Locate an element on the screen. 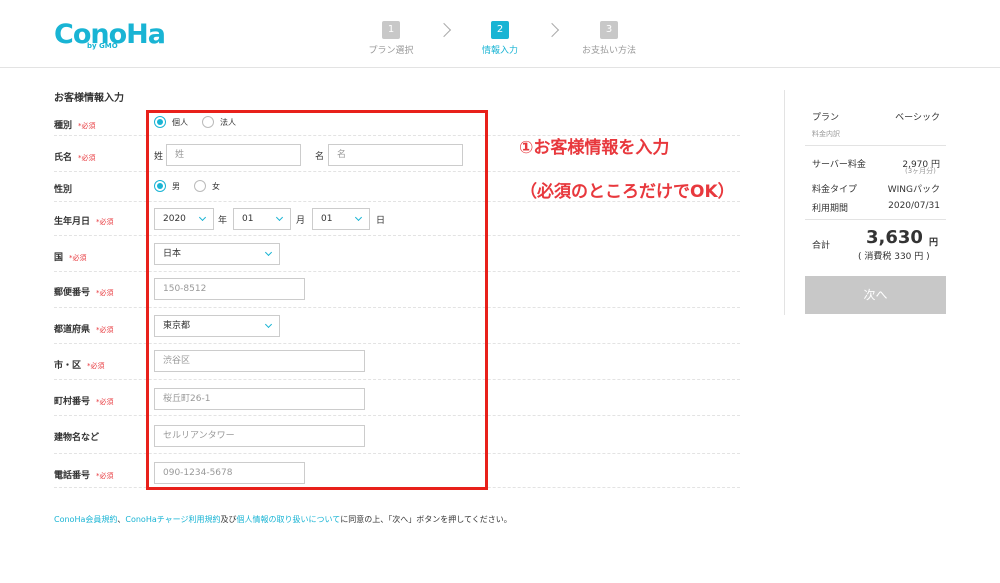  row-label: 町村番号 *必須 is located at coordinates (84, 400).